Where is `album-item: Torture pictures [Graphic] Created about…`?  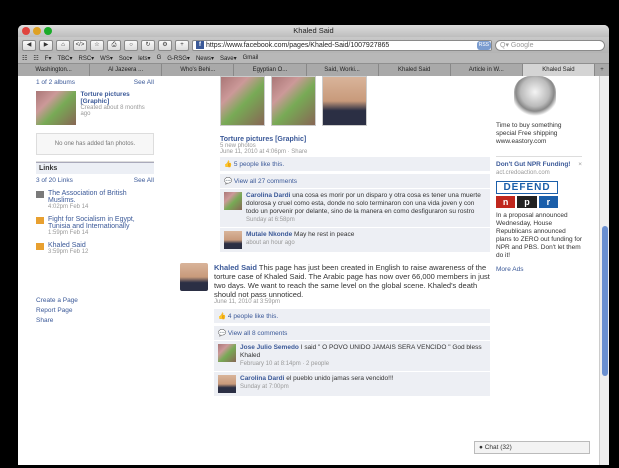 album-item: Torture pictures [Graphic] Created about… is located at coordinates (95, 108).